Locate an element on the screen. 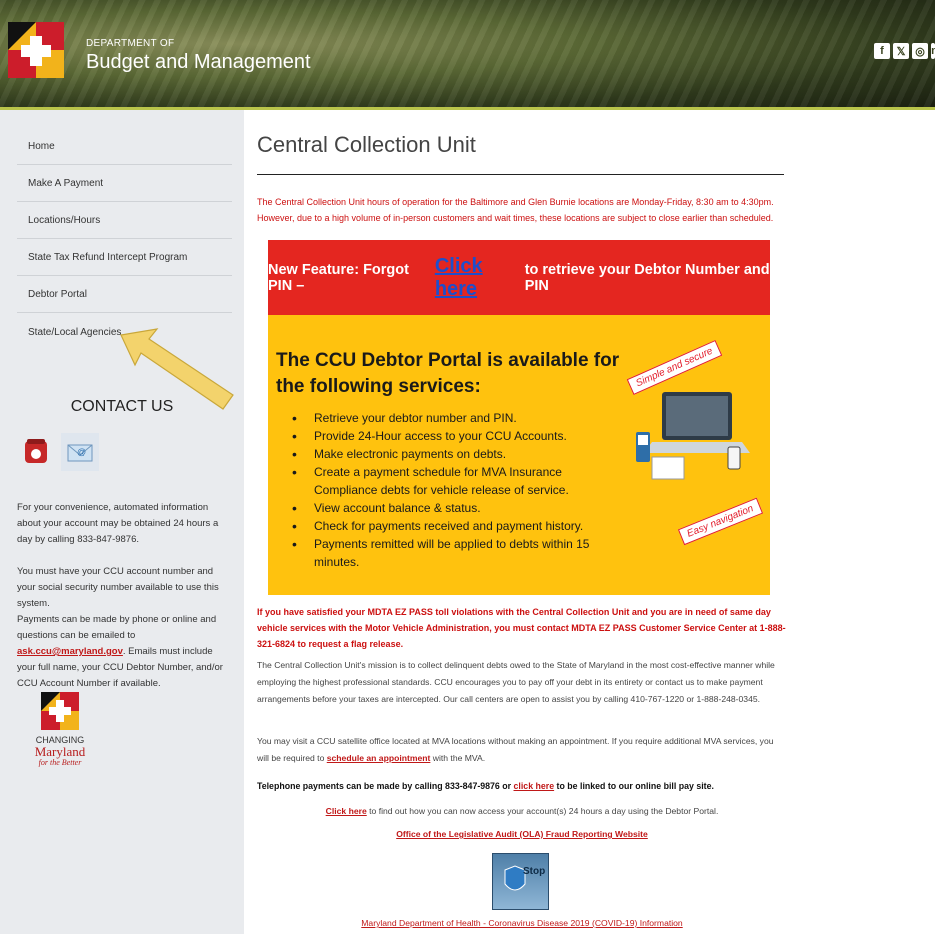  logo-text-maryland: Maryland is located at coordinates (60, 751).